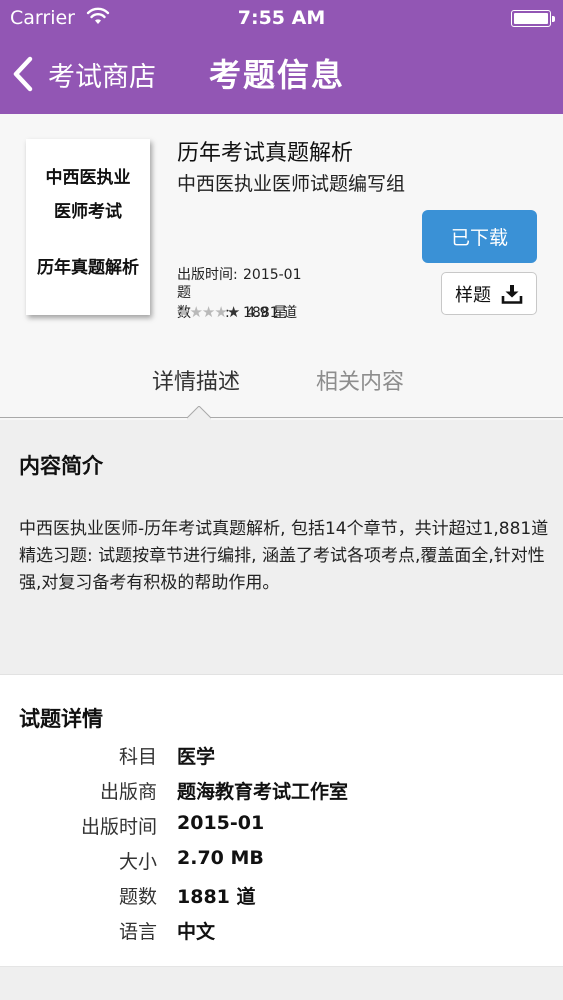  I want to click on back-button: 考试商店, so click(83, 74).